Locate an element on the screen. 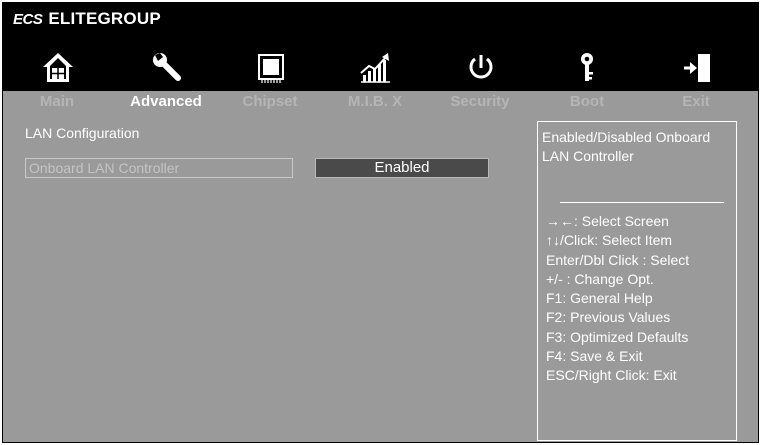  help-description: Enabled/Disabled Onboard LAN Controller is located at coordinates (626, 146).